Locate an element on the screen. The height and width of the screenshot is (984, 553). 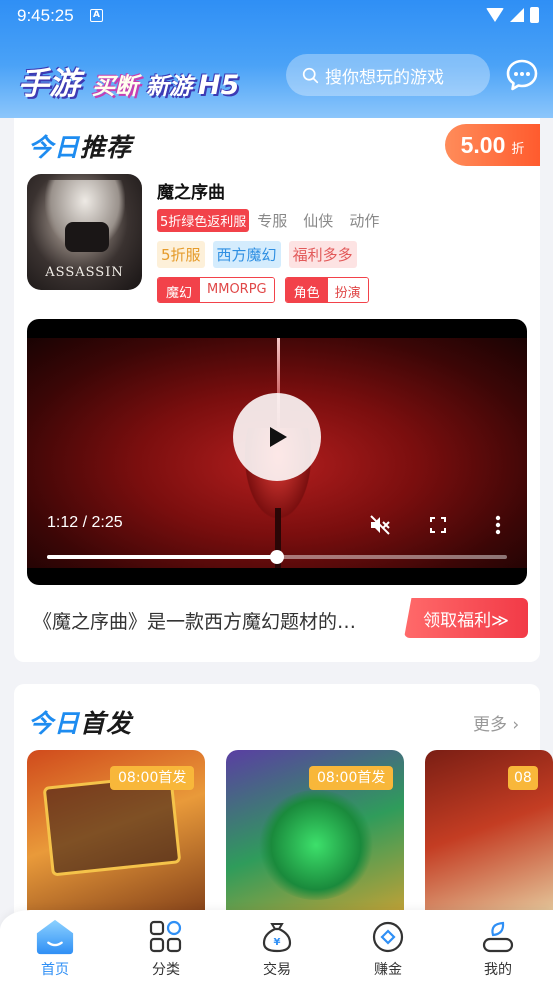
slogan-word: 手游 is located at coordinates (49, 84).